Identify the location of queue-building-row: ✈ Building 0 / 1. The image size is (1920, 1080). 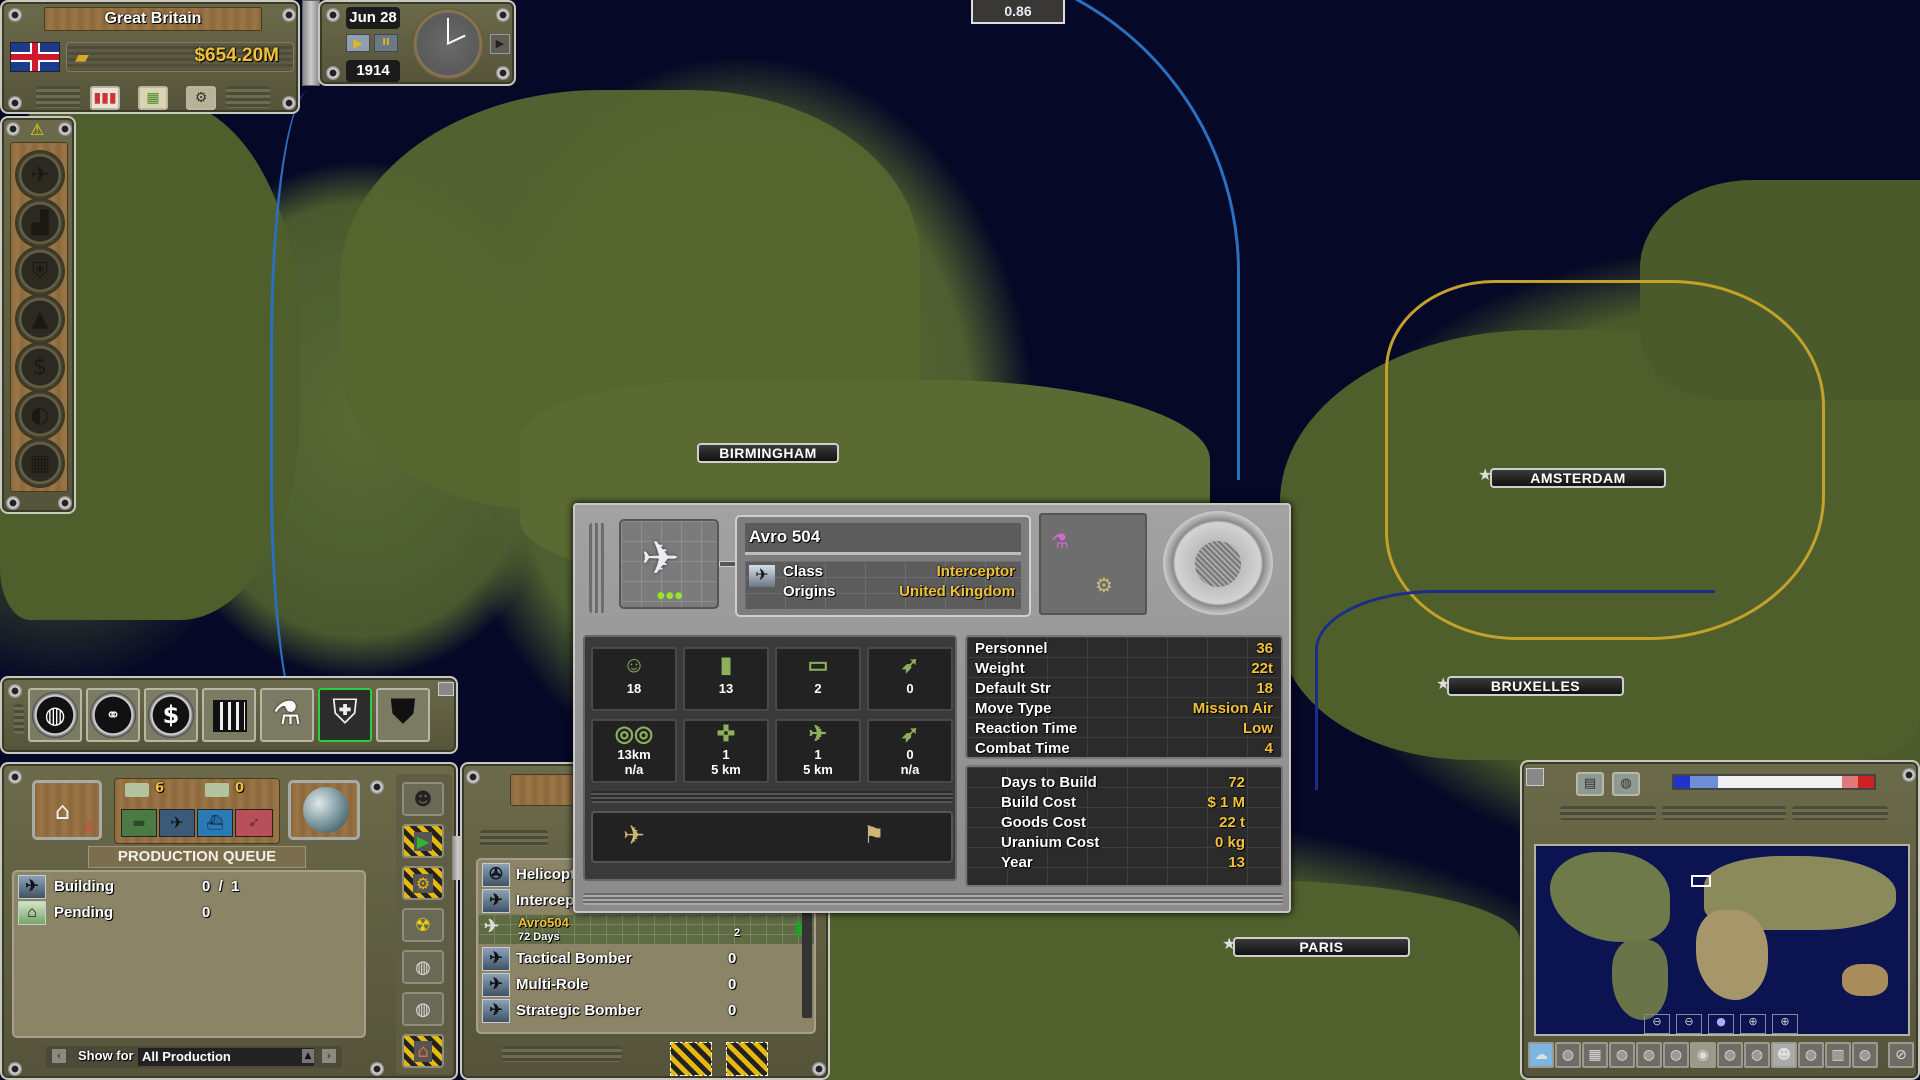
(189, 887).